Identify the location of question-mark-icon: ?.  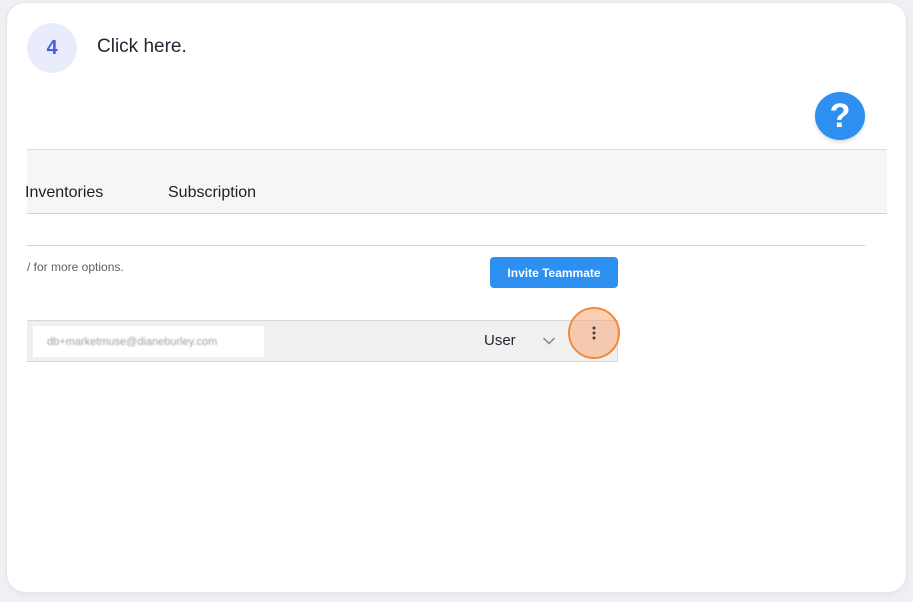
(840, 115).